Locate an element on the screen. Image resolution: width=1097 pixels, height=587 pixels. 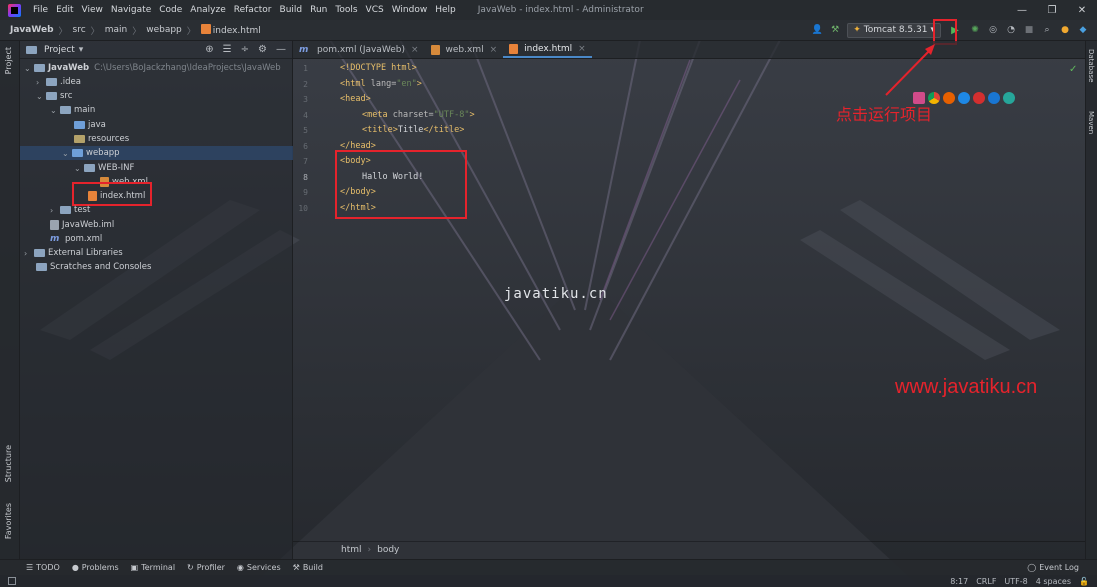
firefox-icon is located at coordinates (949, 98).